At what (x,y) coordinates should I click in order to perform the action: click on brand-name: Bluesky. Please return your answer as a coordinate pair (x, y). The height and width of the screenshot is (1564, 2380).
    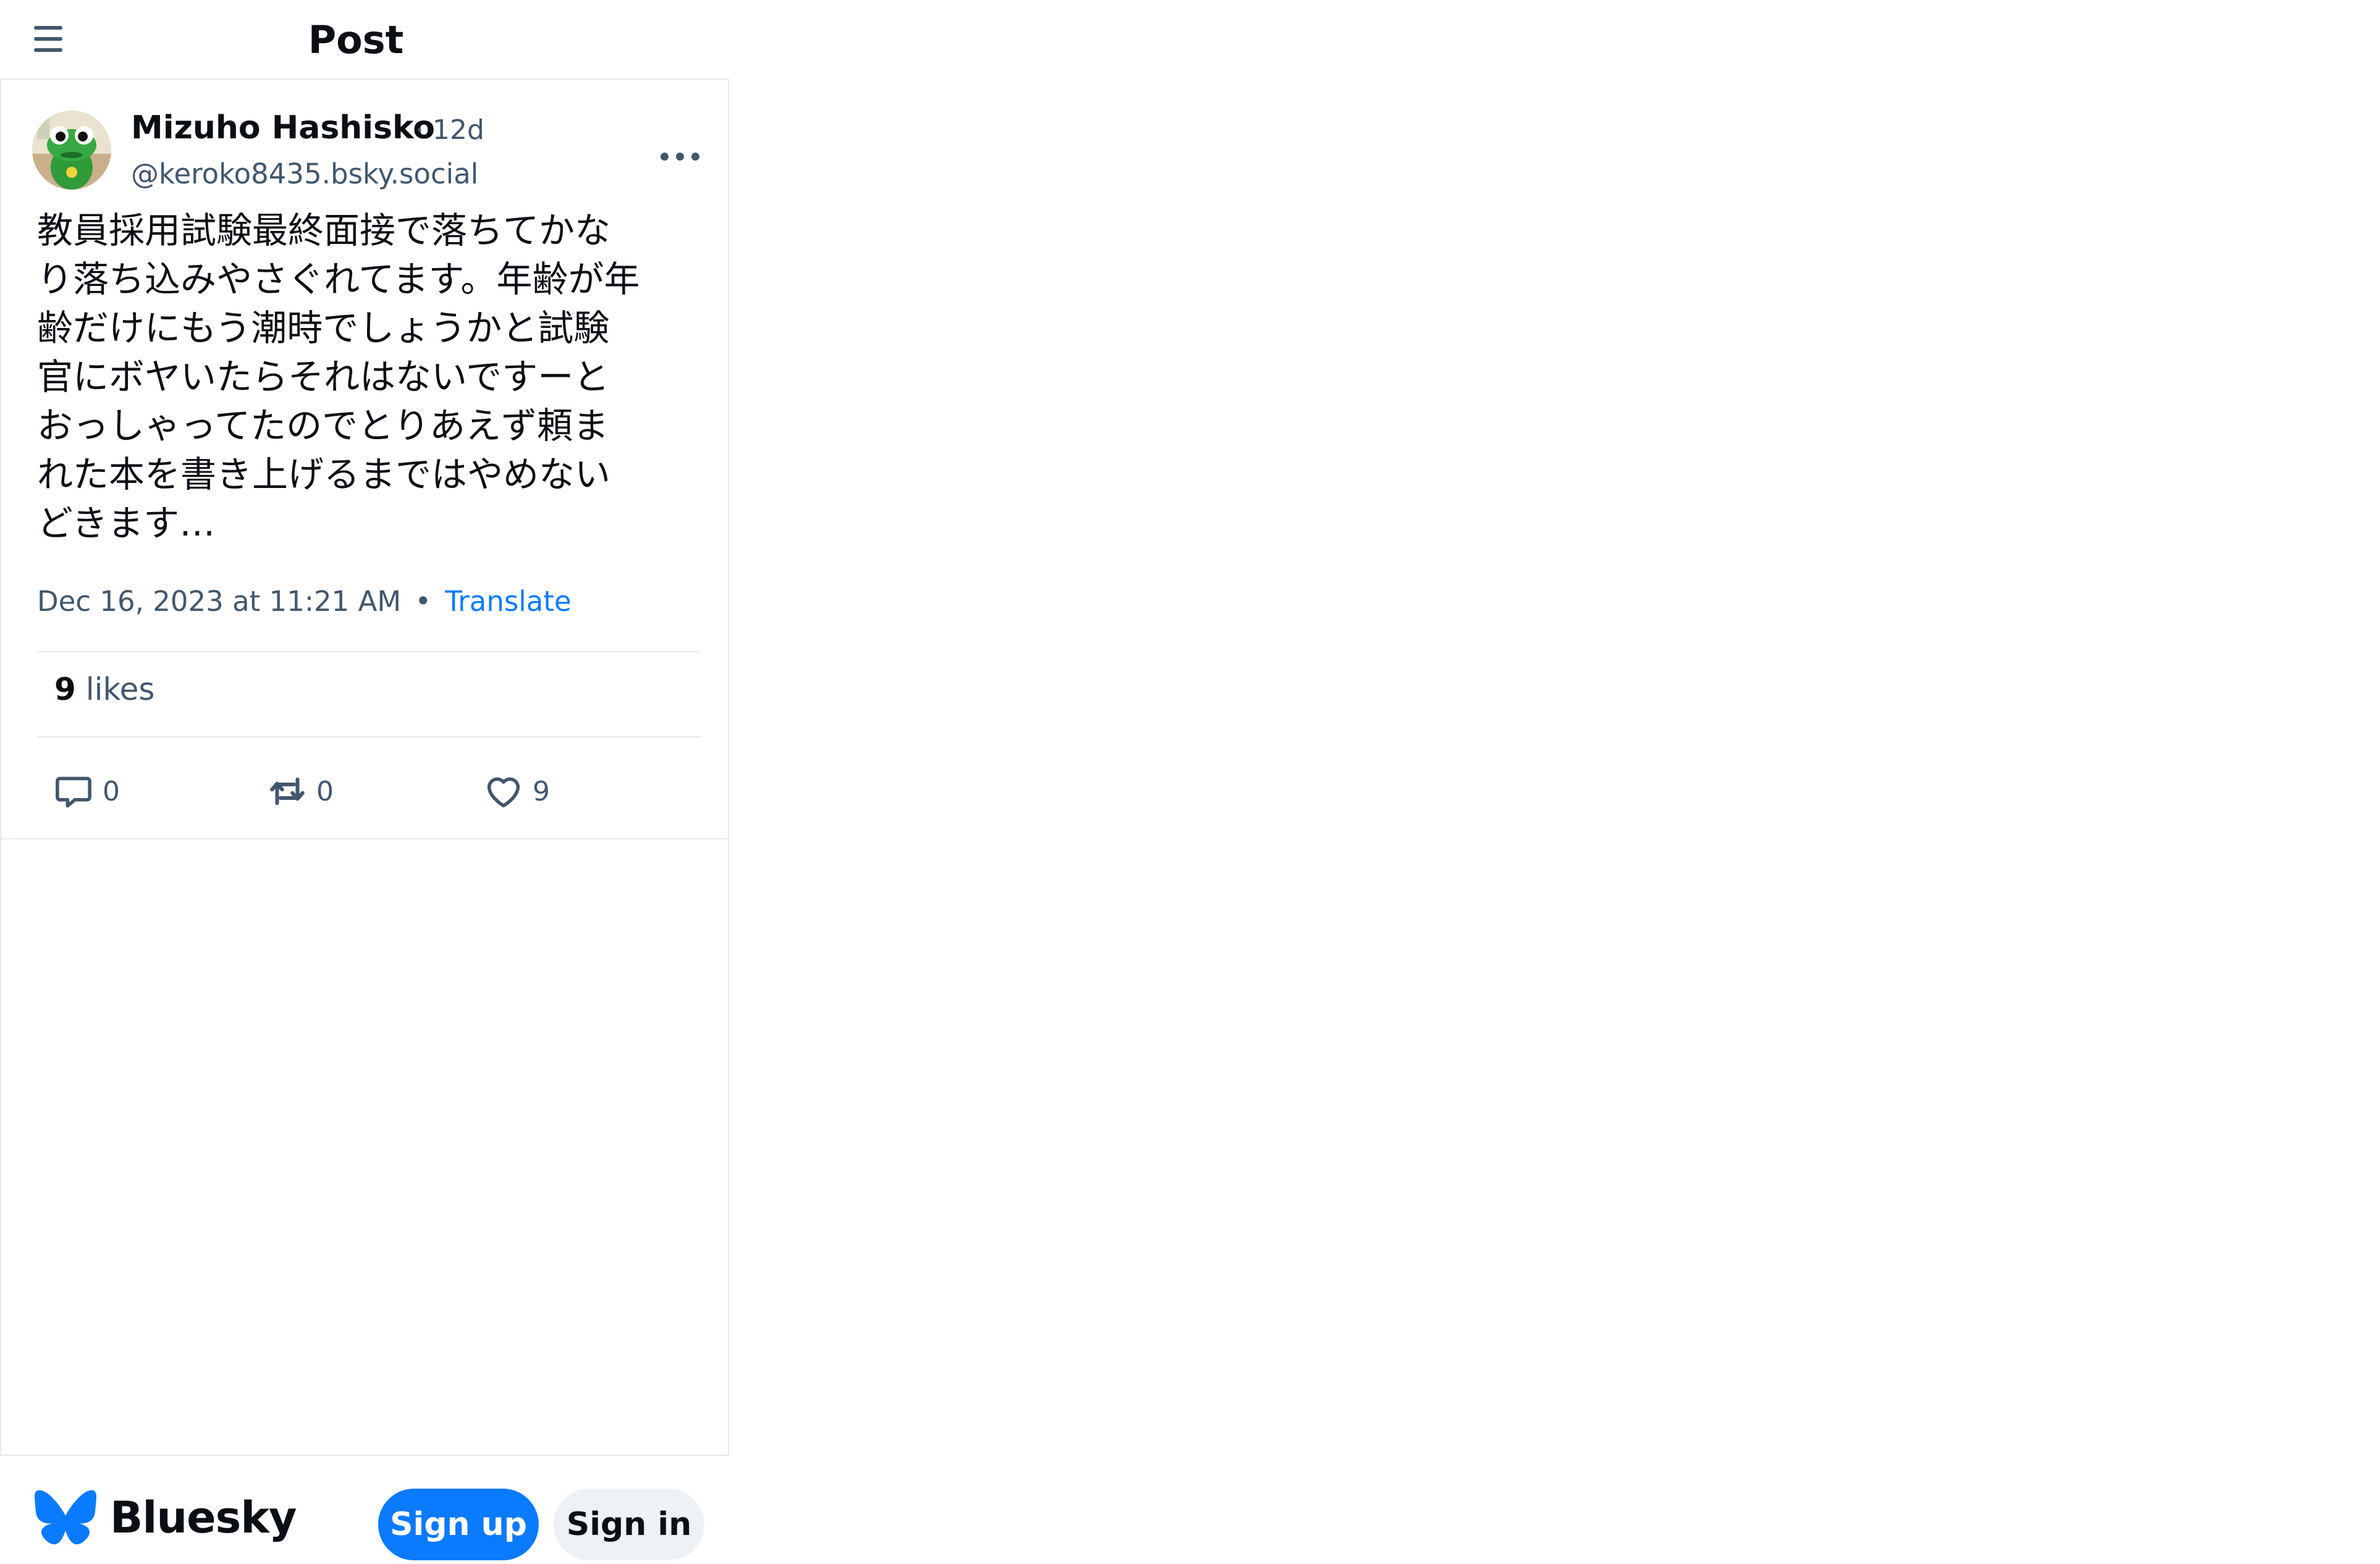
    Looking at the image, I should click on (203, 1517).